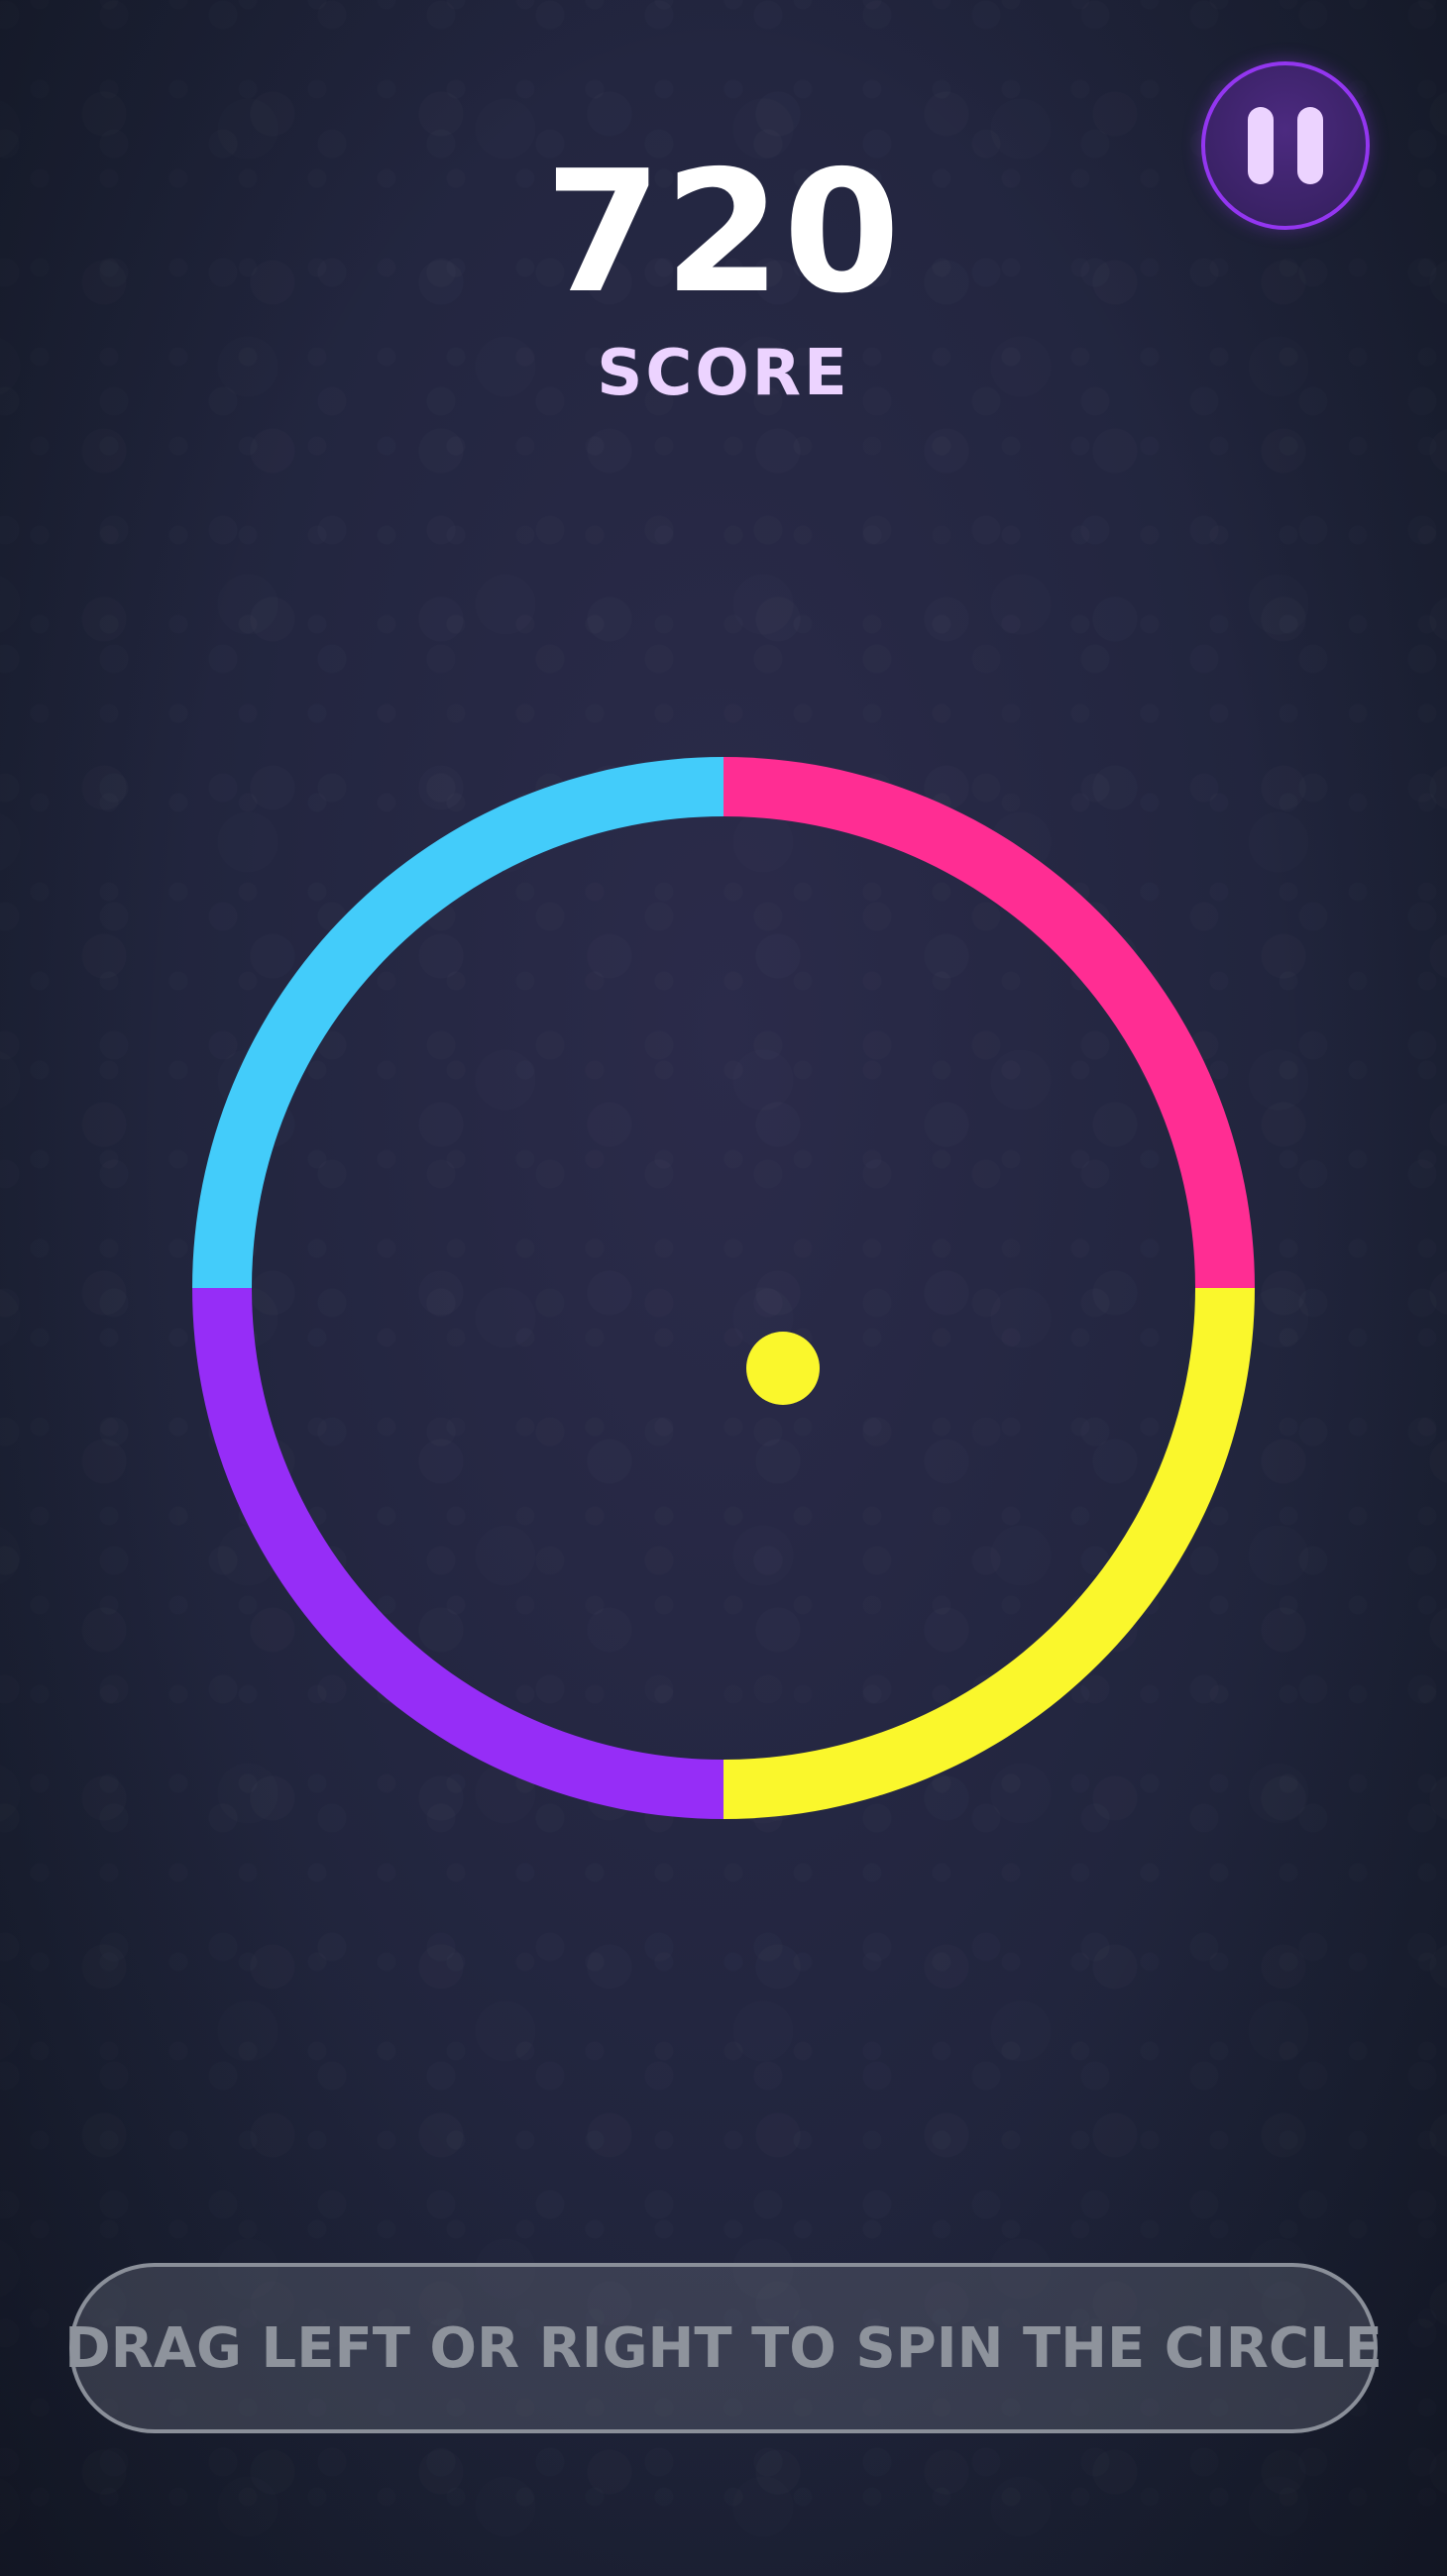 The image size is (1447, 2576). Describe the element at coordinates (989, 1023) in the screenshot. I see `ring-segment-top-right` at that location.